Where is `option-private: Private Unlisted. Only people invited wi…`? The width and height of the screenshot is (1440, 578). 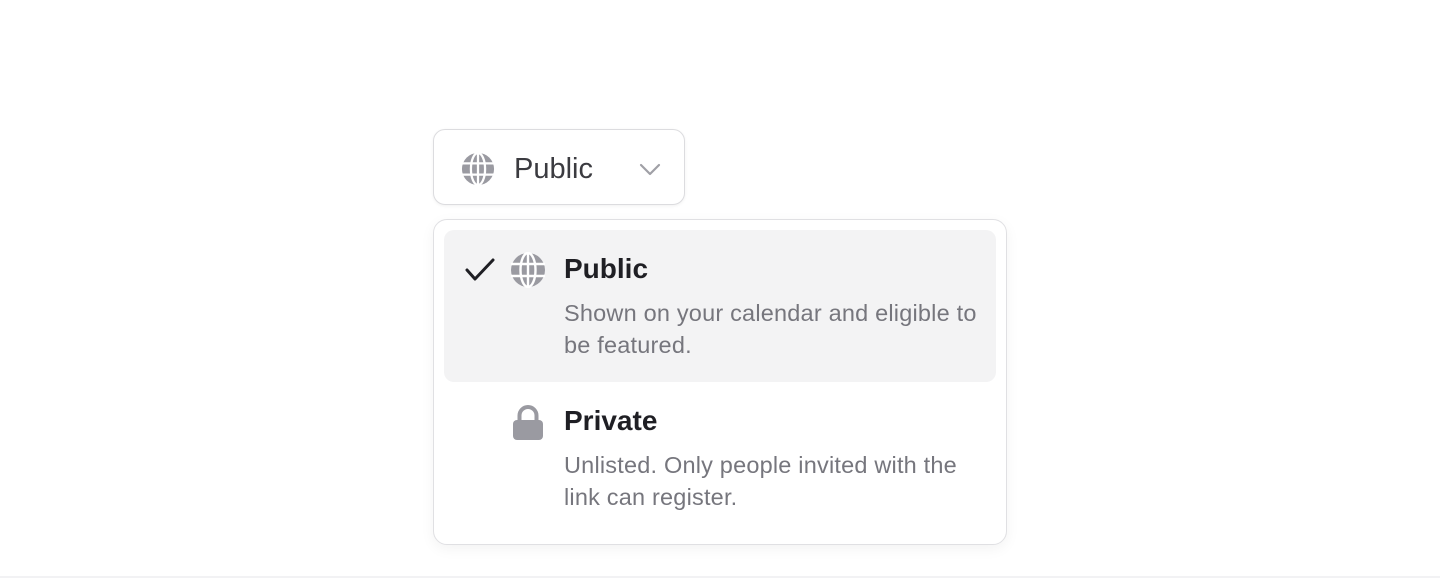
option-private: Private Unlisted. Only people invited wi… is located at coordinates (720, 458).